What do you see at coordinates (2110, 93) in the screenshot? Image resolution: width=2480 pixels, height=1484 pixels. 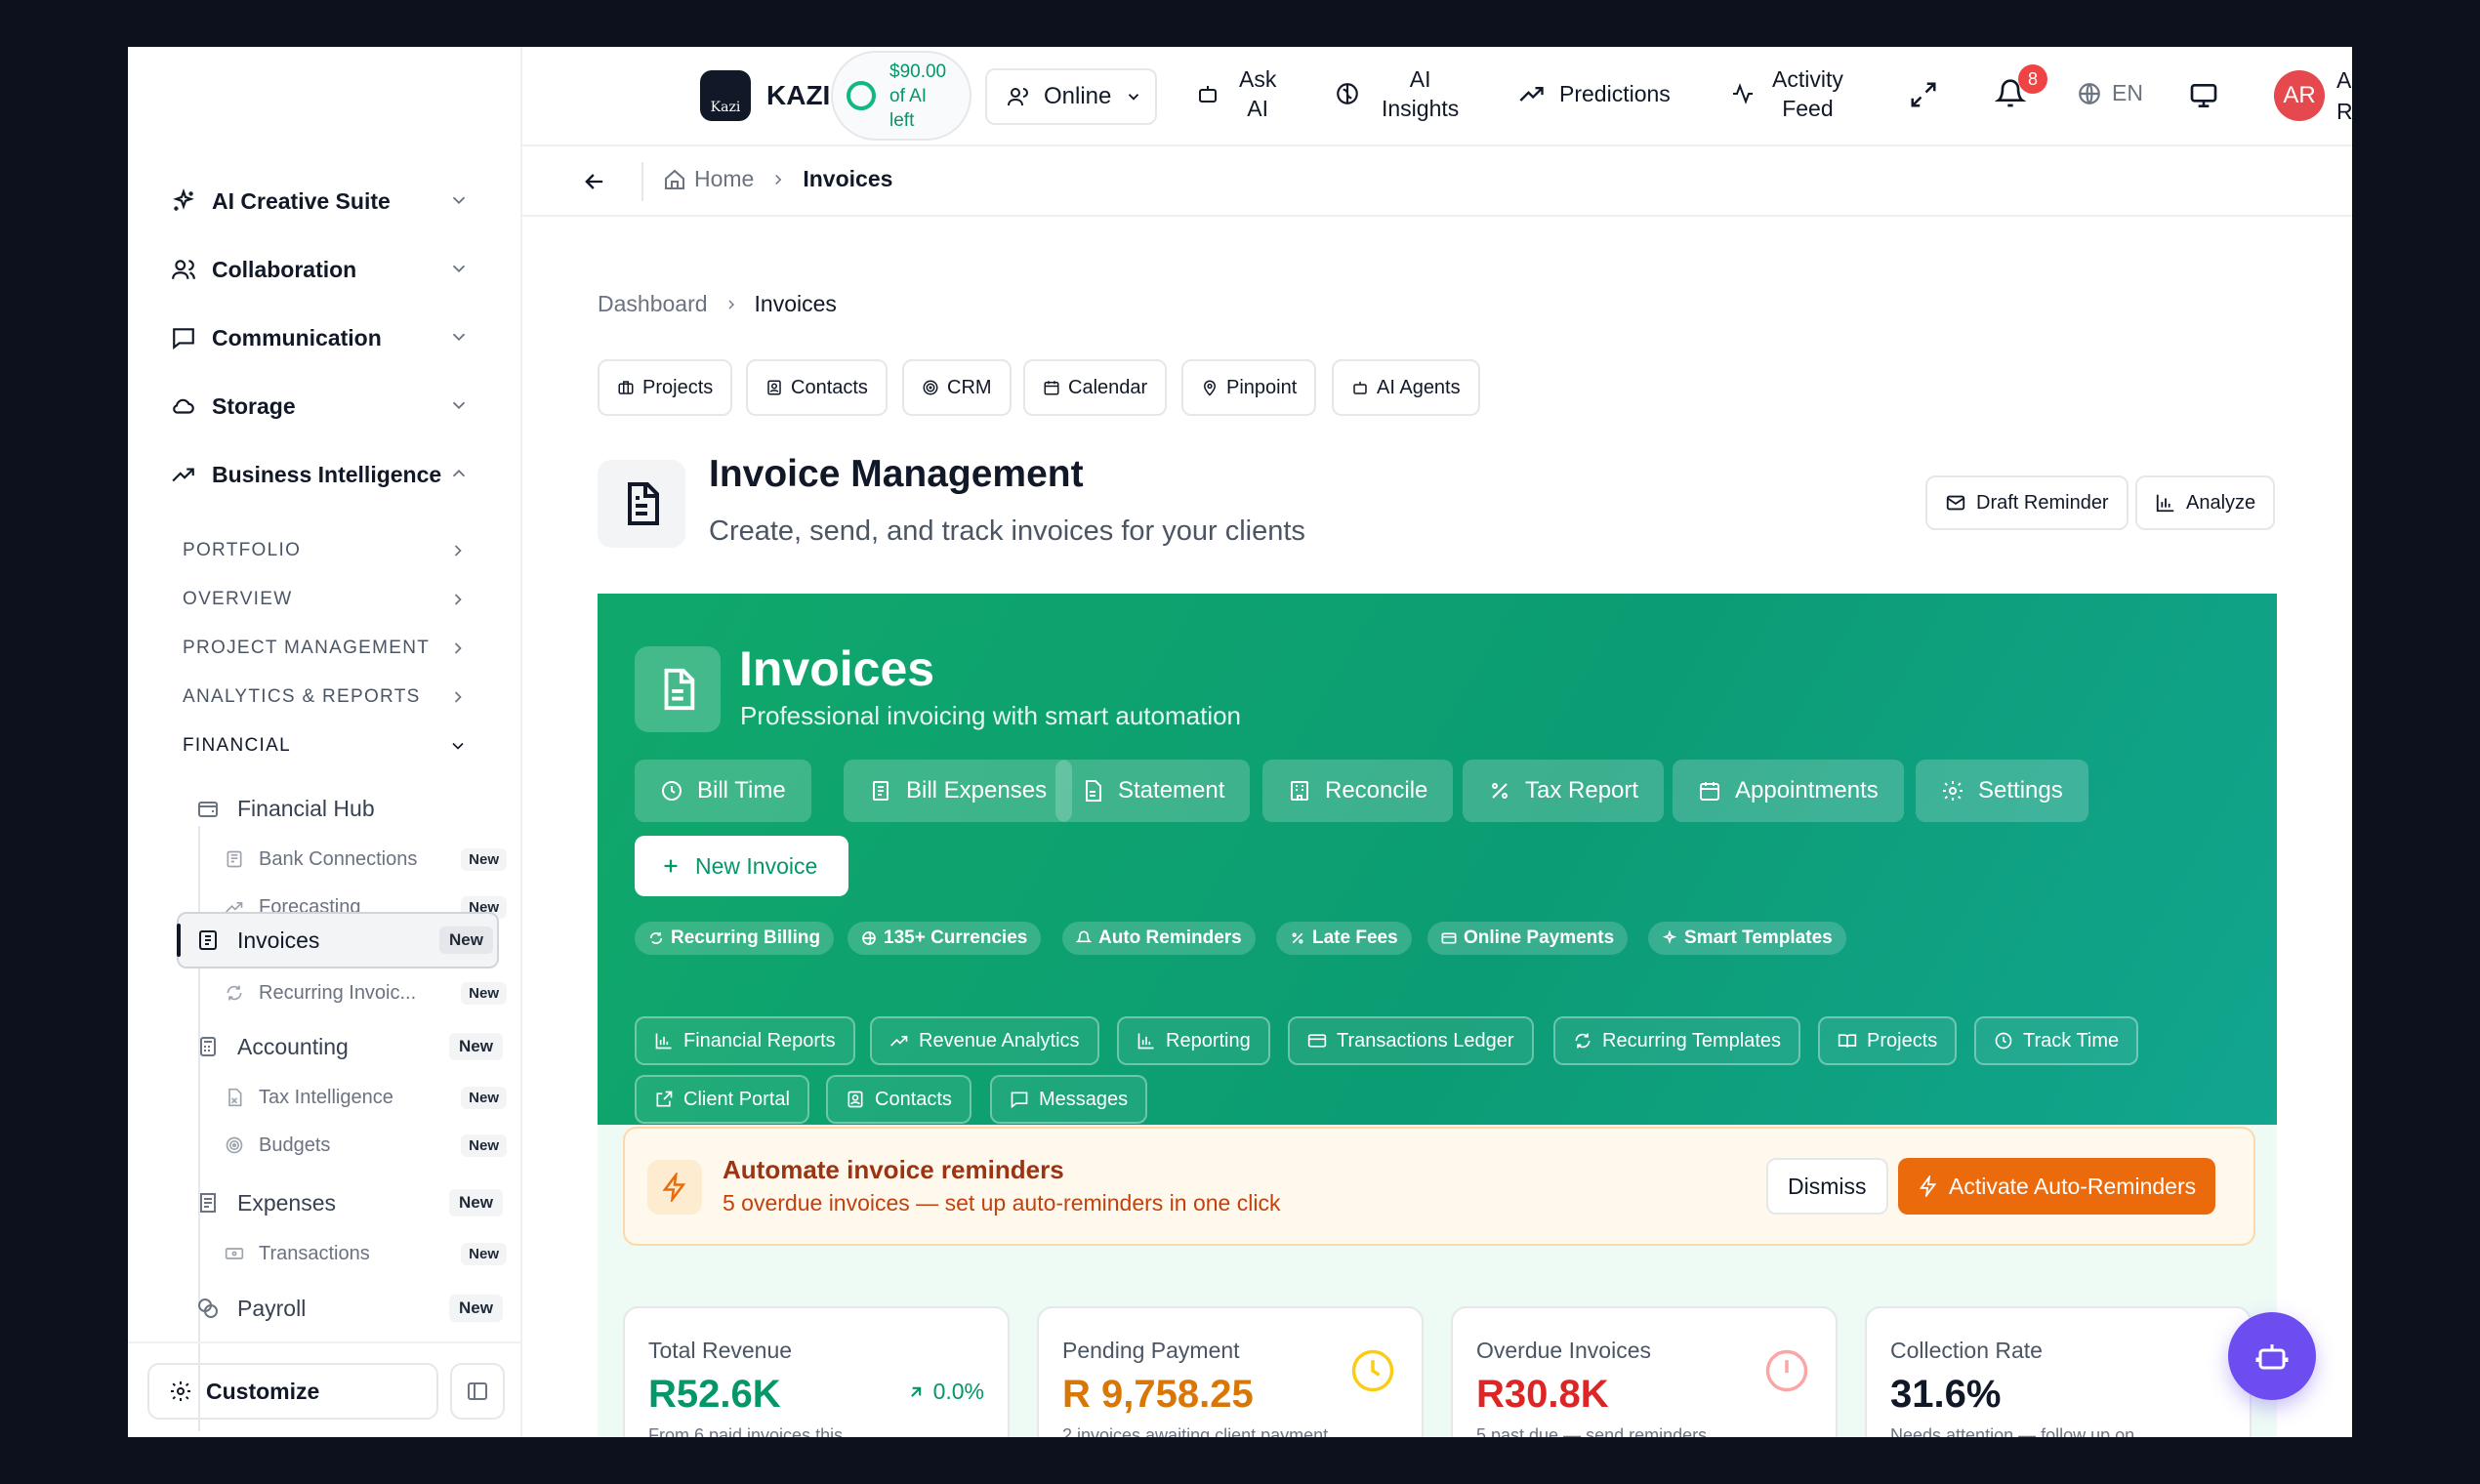 I see `language-selector: EN` at bounding box center [2110, 93].